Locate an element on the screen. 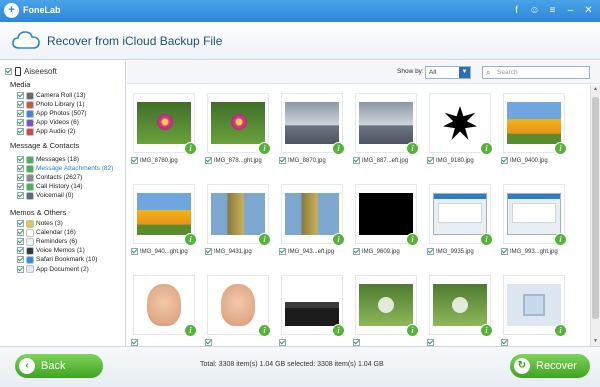  photo-tile: i IMG_9400.jpg is located at coordinates (534, 130).